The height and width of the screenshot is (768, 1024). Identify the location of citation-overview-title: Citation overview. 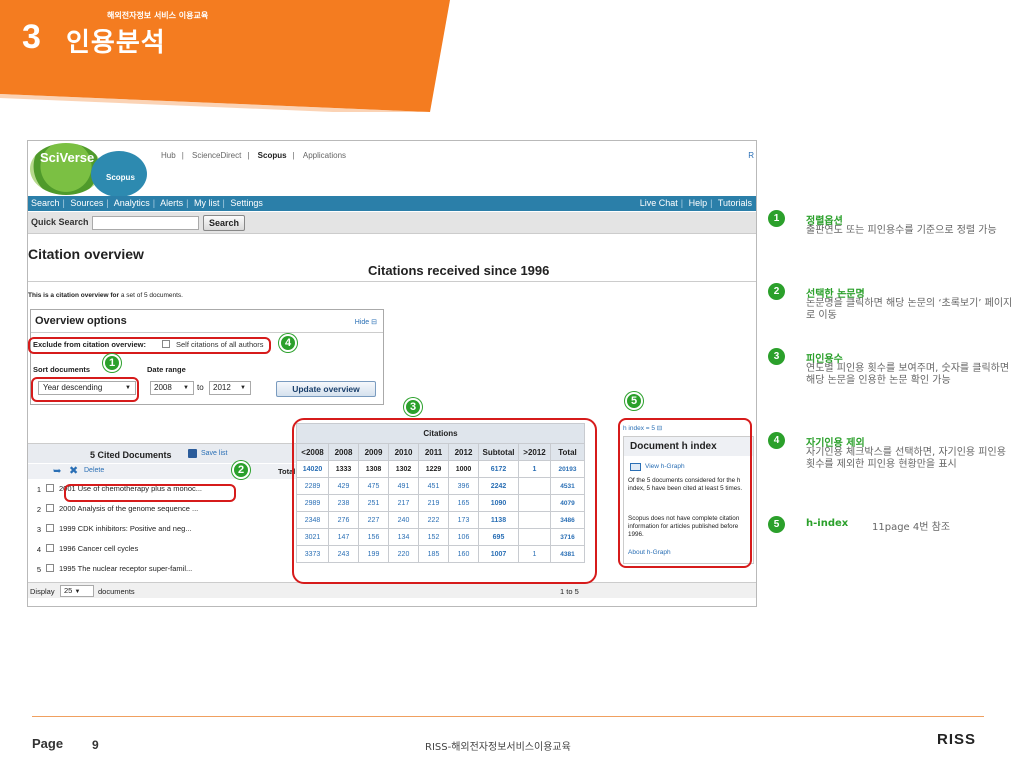
(86, 254).